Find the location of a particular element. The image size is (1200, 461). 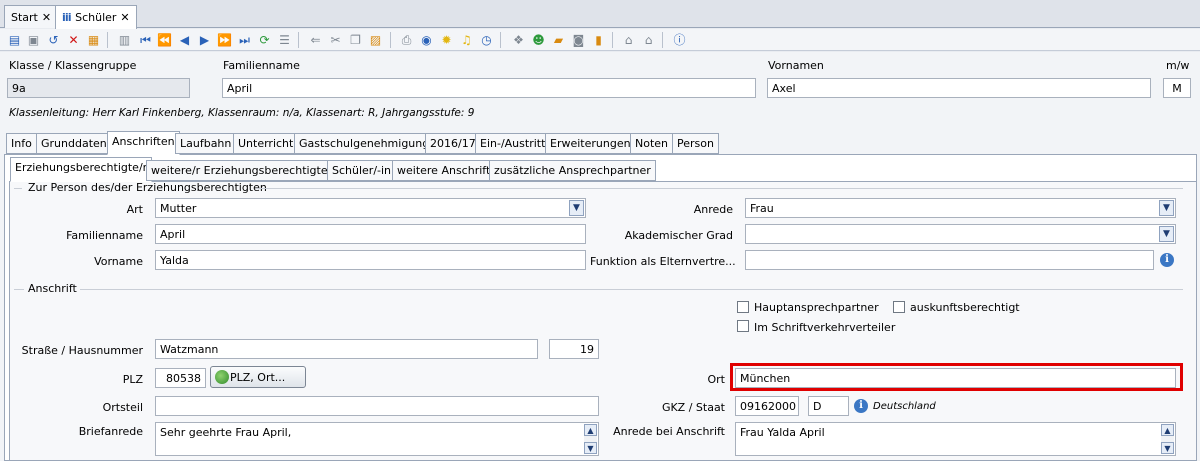

vorname-label: Vorname is located at coordinates (118, 261).